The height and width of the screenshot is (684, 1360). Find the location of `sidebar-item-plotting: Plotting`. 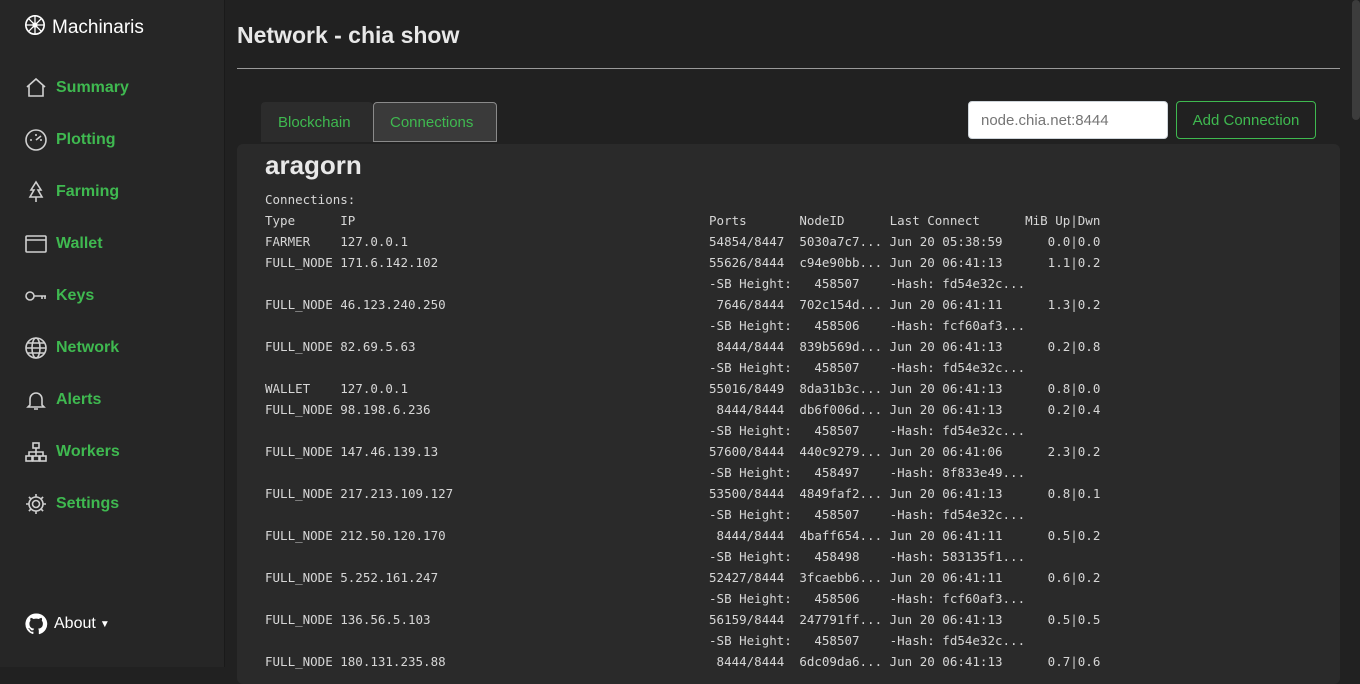

sidebar-item-plotting: Plotting is located at coordinates (70, 140).